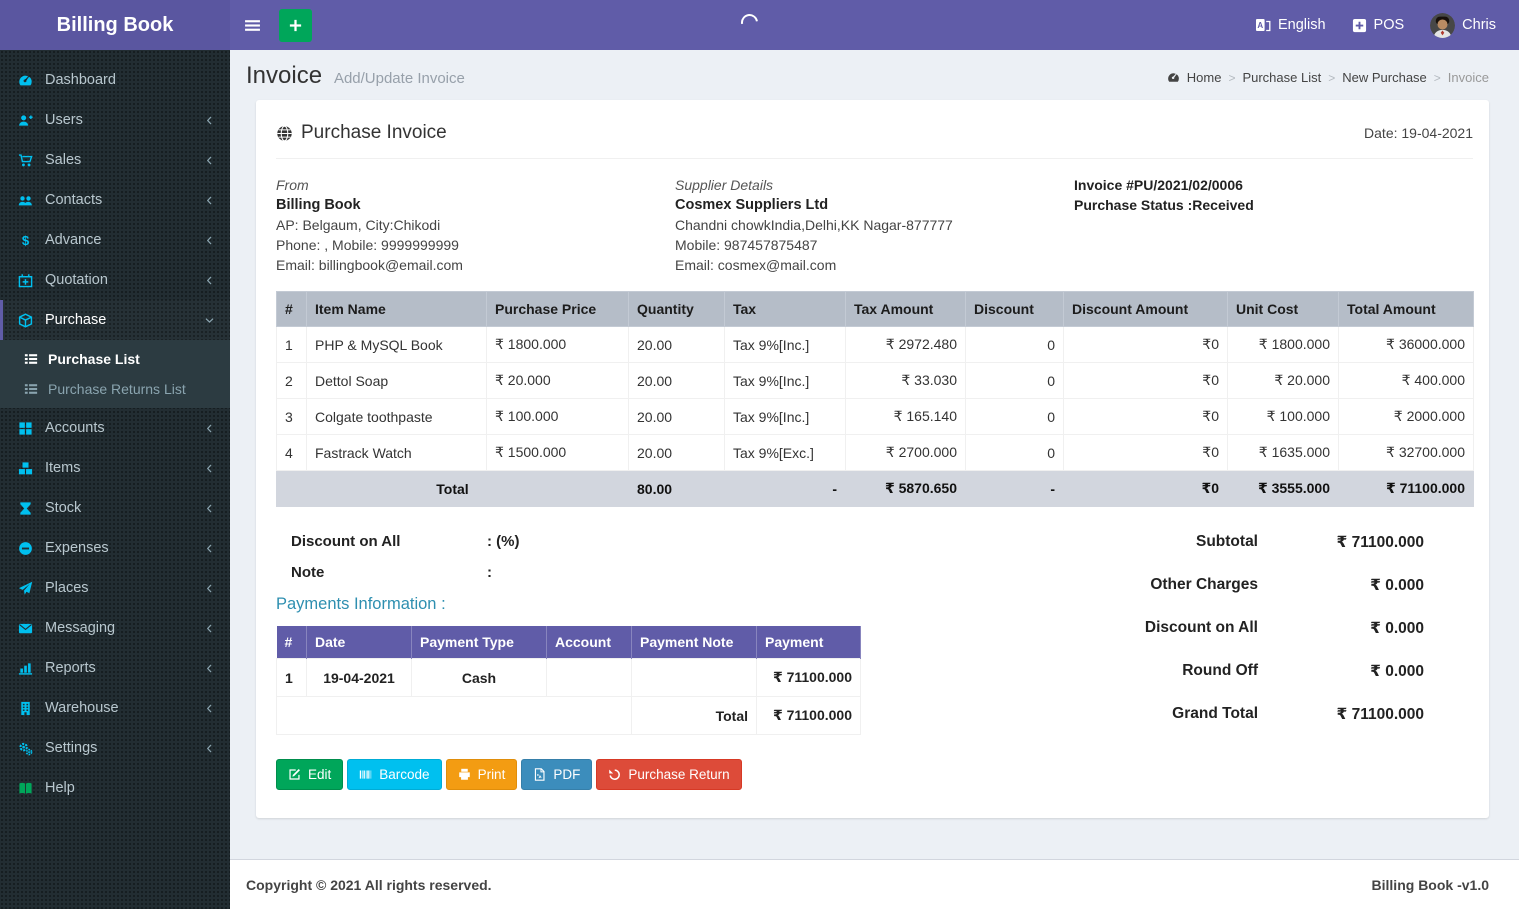  Describe the element at coordinates (1284, 628) in the screenshot. I see `summary-row-discount-on-all: Discount on All ₹ 0.000` at that location.